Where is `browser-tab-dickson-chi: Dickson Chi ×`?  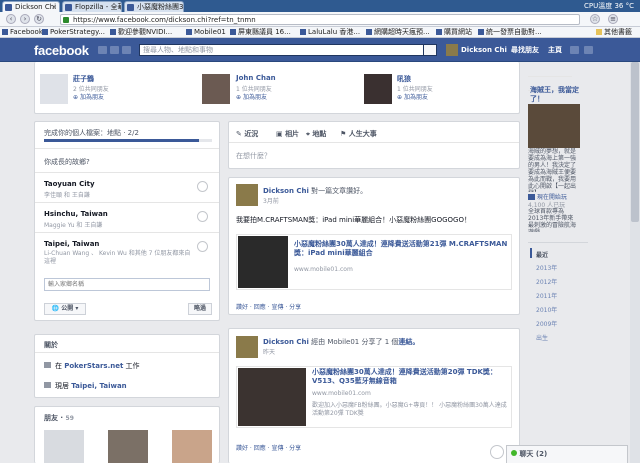
browser-tab-dickson-chi: Dickson Chi × is located at coordinates (31, 6).